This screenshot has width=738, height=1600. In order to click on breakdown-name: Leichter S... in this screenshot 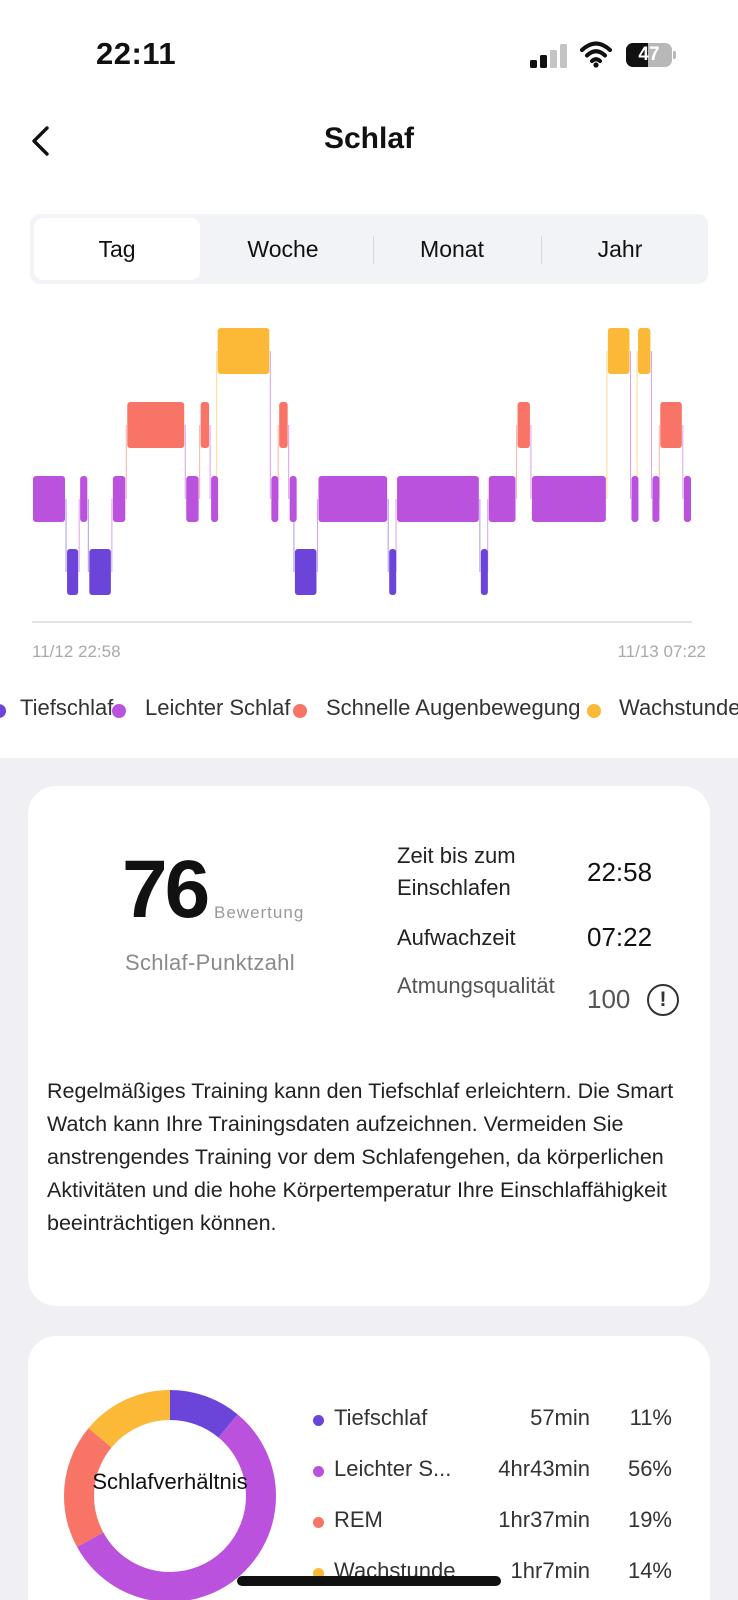, I will do `click(393, 1468)`.